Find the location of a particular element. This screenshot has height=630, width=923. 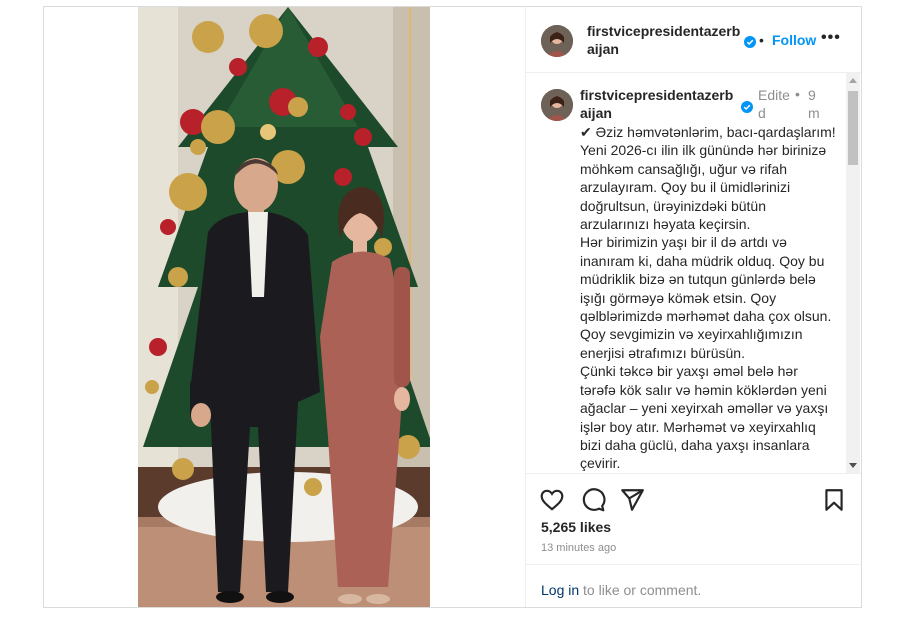

share-icon is located at coordinates (632, 500).